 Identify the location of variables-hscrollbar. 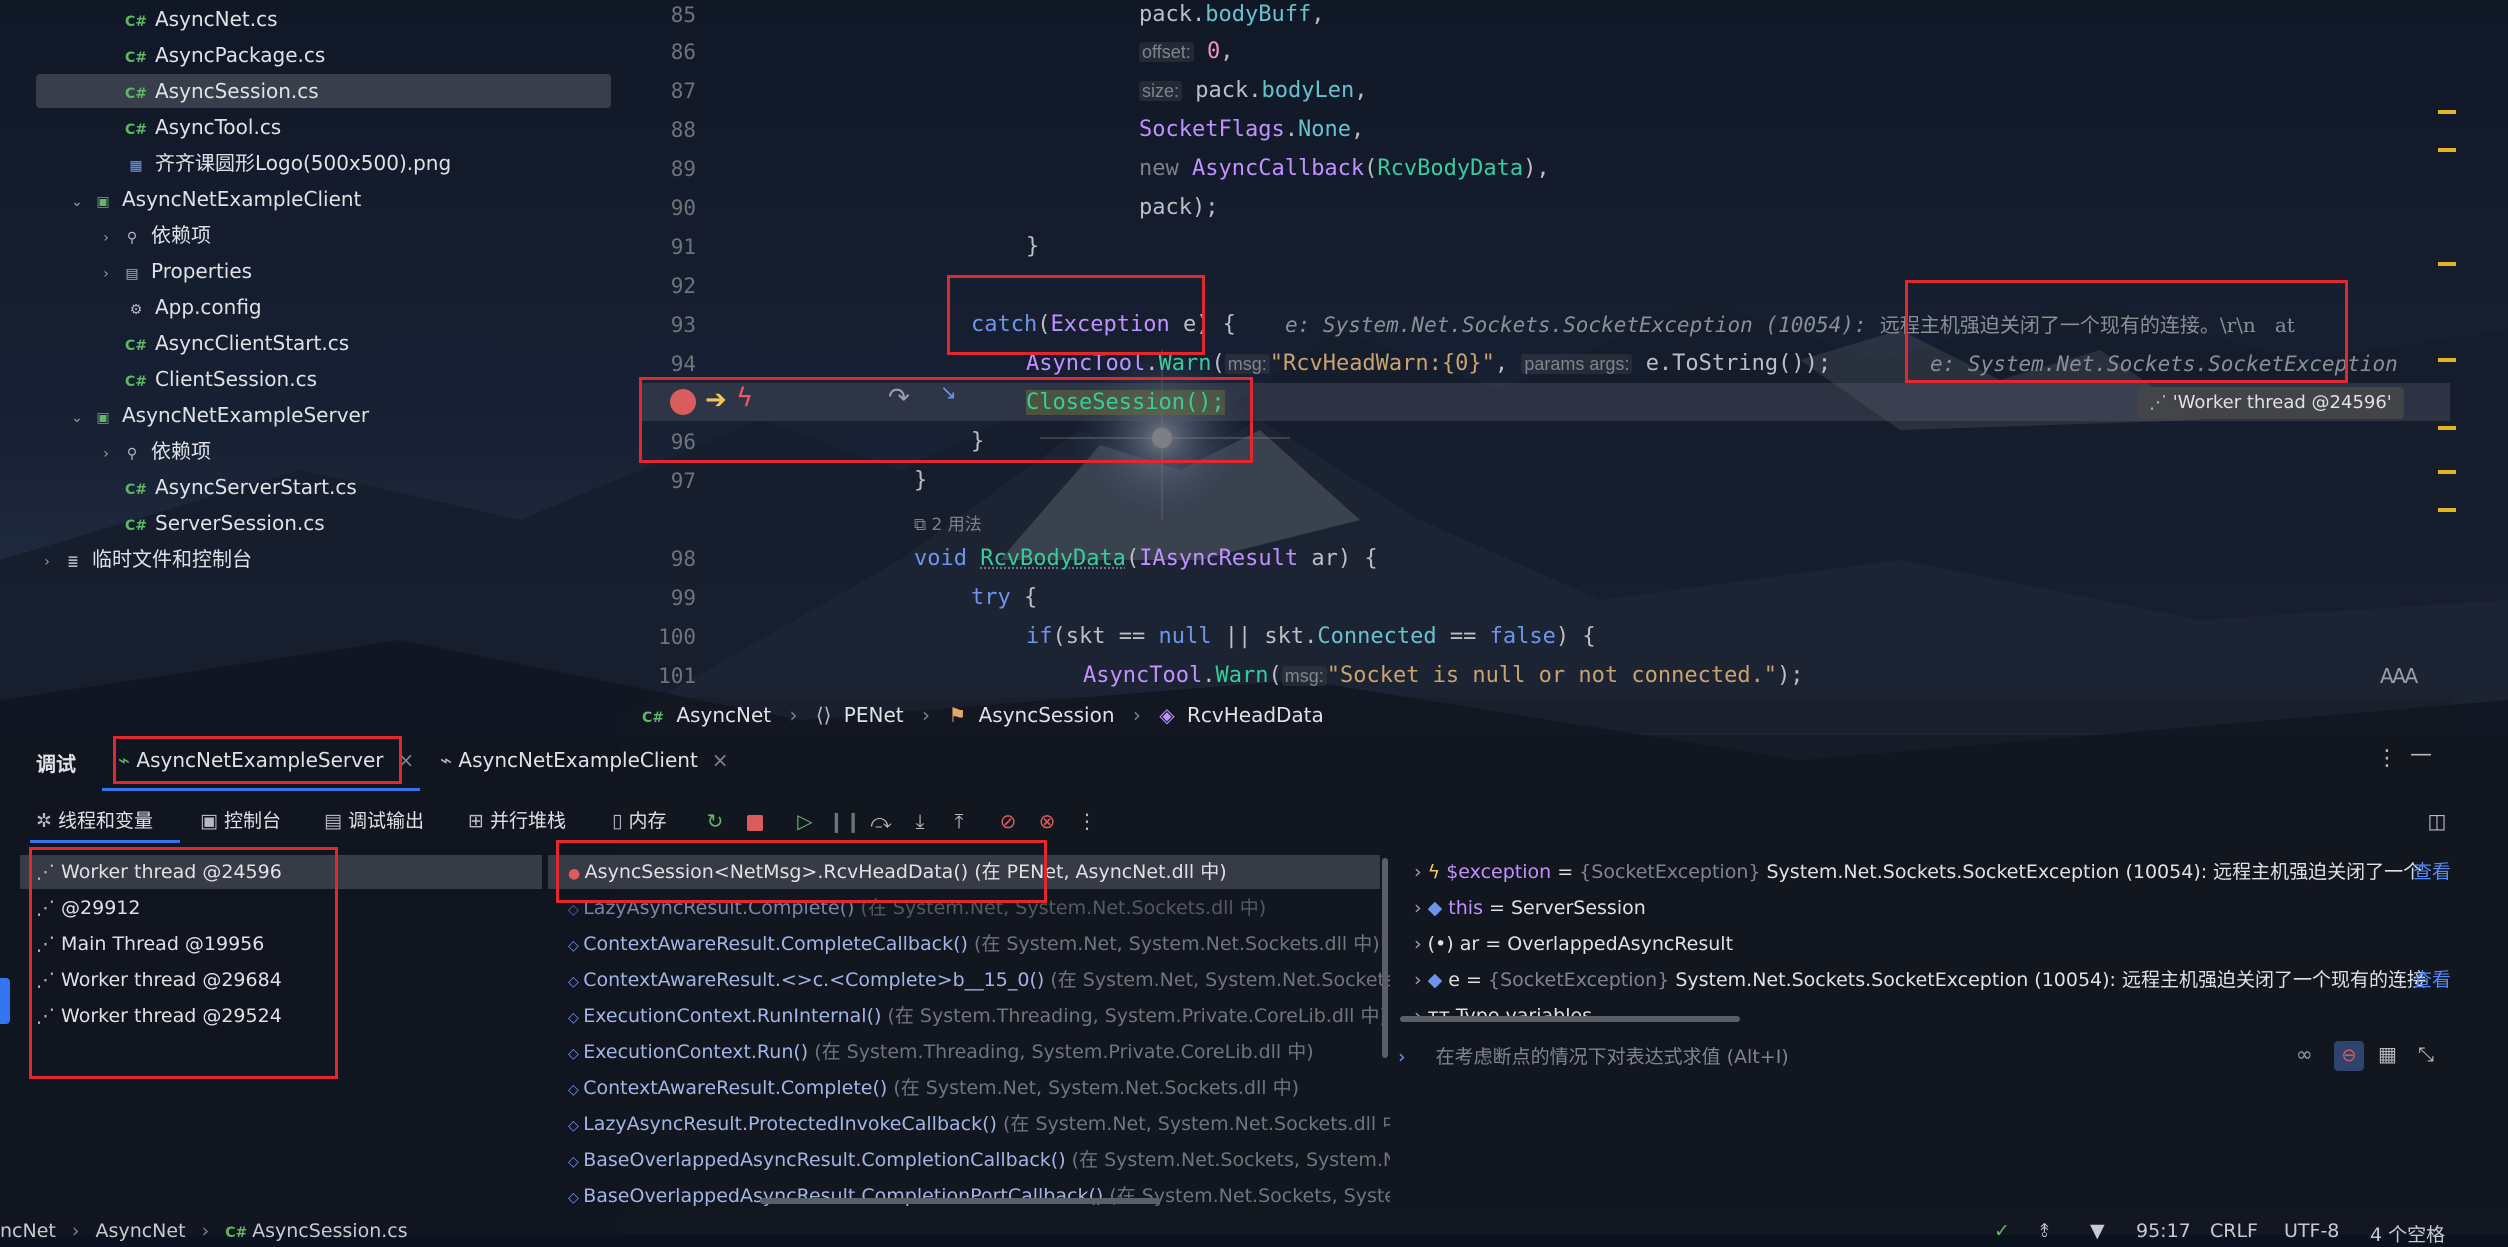
(1570, 1019).